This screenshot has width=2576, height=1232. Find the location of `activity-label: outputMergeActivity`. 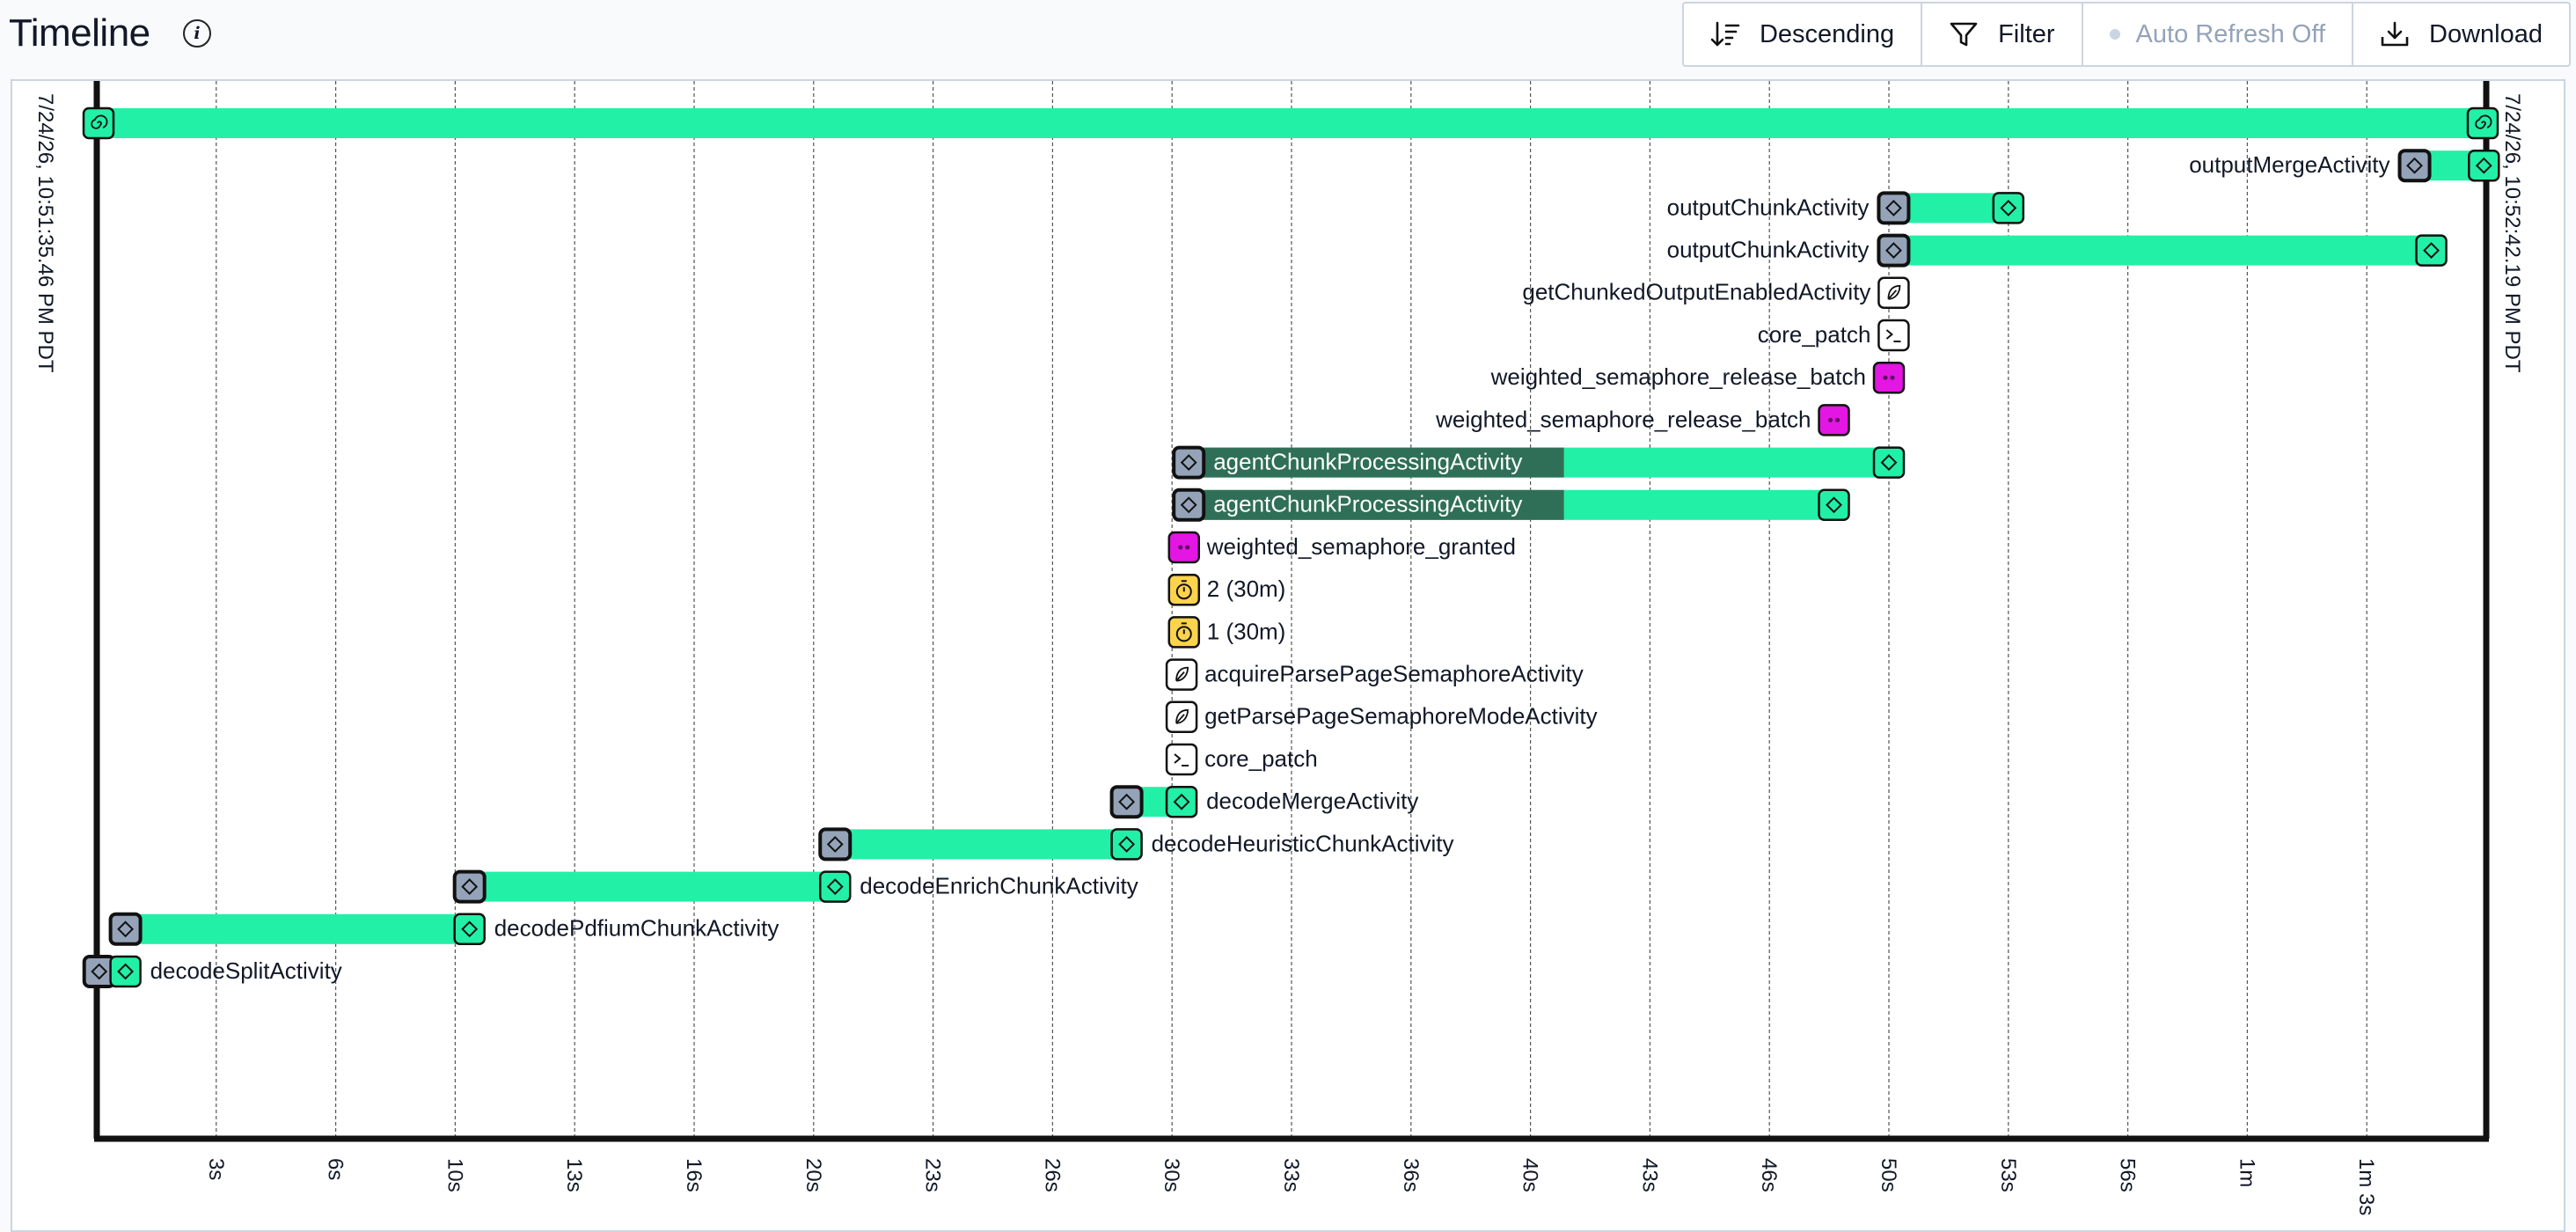

activity-label: outputMergeActivity is located at coordinates (2289, 164).